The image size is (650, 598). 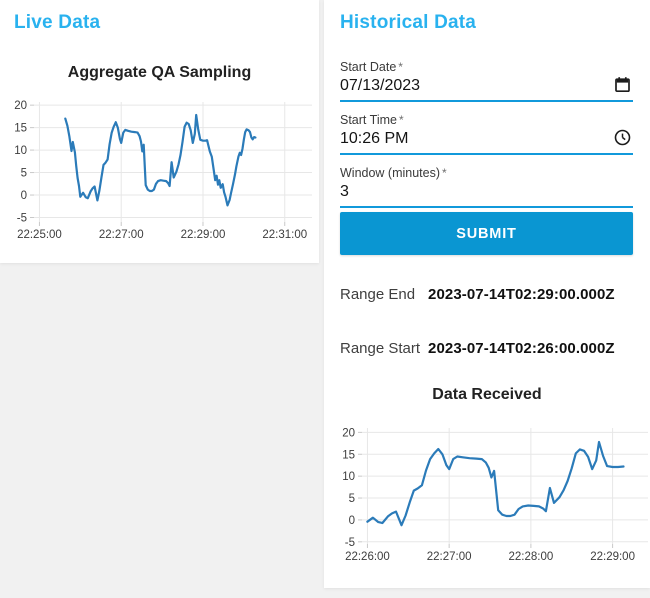 I want to click on received-chart-title: Data Received, so click(x=487, y=394).